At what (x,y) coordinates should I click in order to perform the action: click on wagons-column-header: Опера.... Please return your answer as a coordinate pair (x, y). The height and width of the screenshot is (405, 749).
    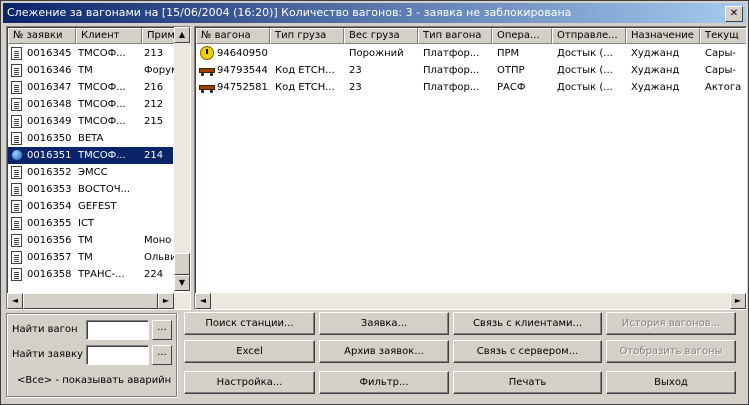
    Looking at the image, I should click on (522, 36).